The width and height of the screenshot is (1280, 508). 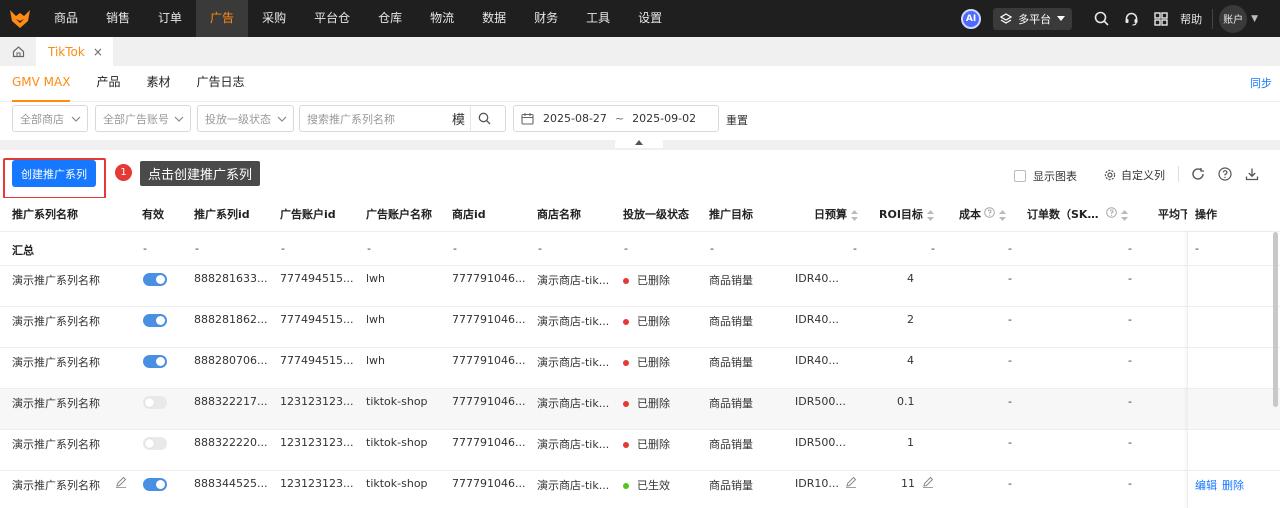 I want to click on nav-item-logistics: 物流, so click(x=442, y=18).